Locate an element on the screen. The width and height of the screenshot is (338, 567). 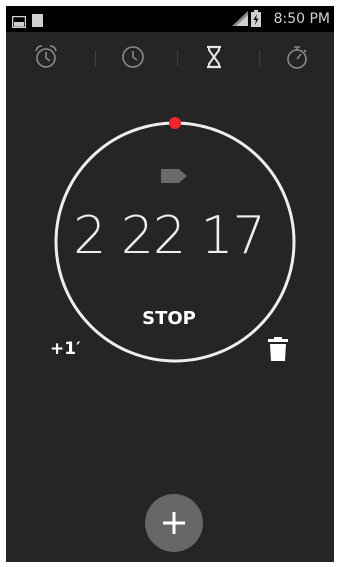
timer-display: 2 22 17 is located at coordinates (169, 236).